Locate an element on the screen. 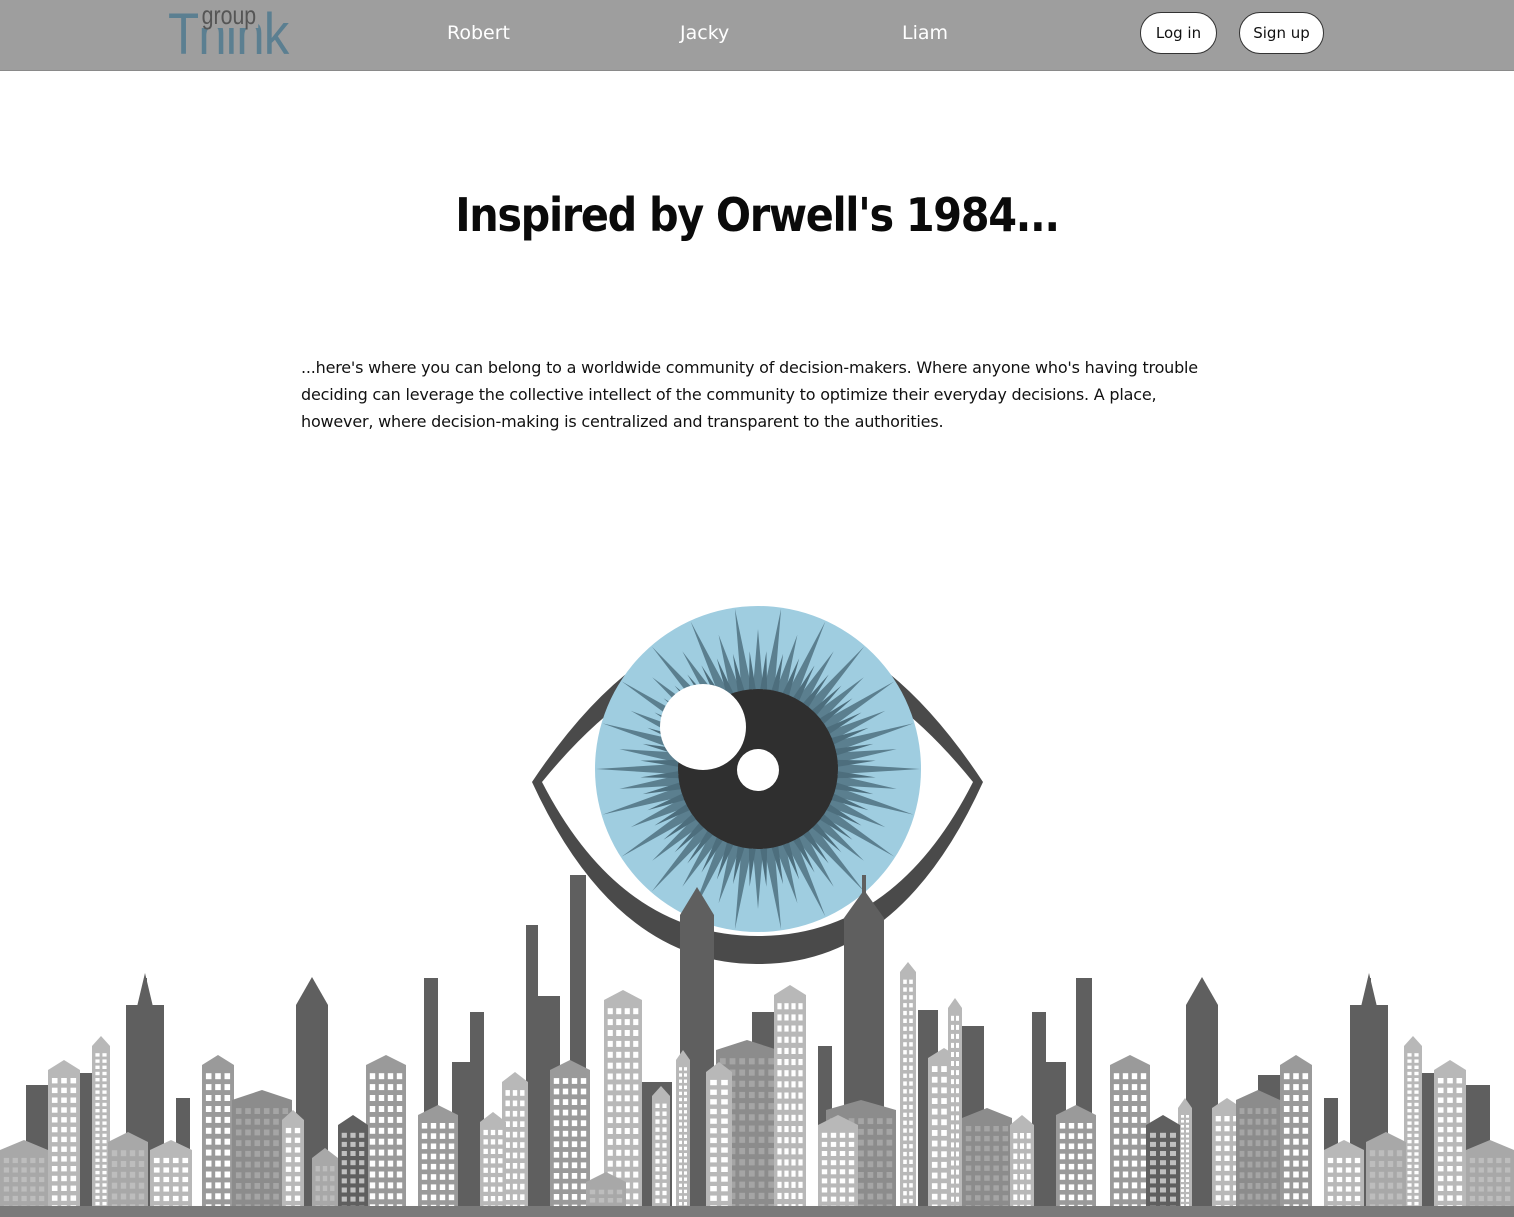 This screenshot has height=1217, width=1514. nav-link-jacky: Jacky is located at coordinates (704, 33).